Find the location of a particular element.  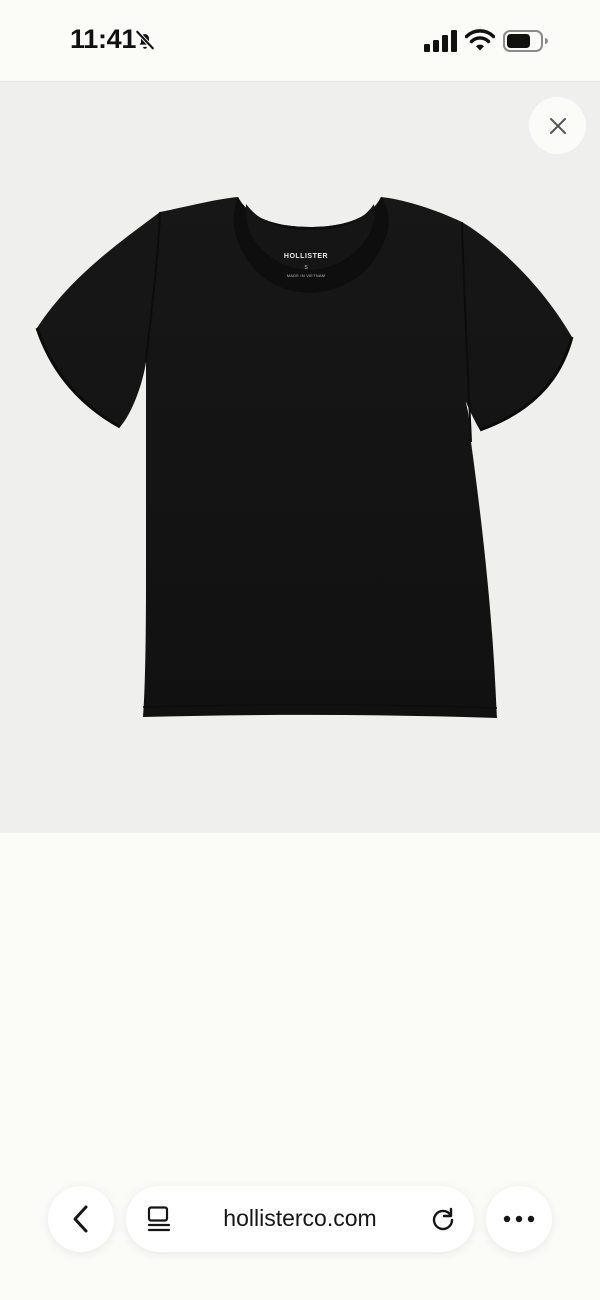

more-button is located at coordinates (519, 1219).